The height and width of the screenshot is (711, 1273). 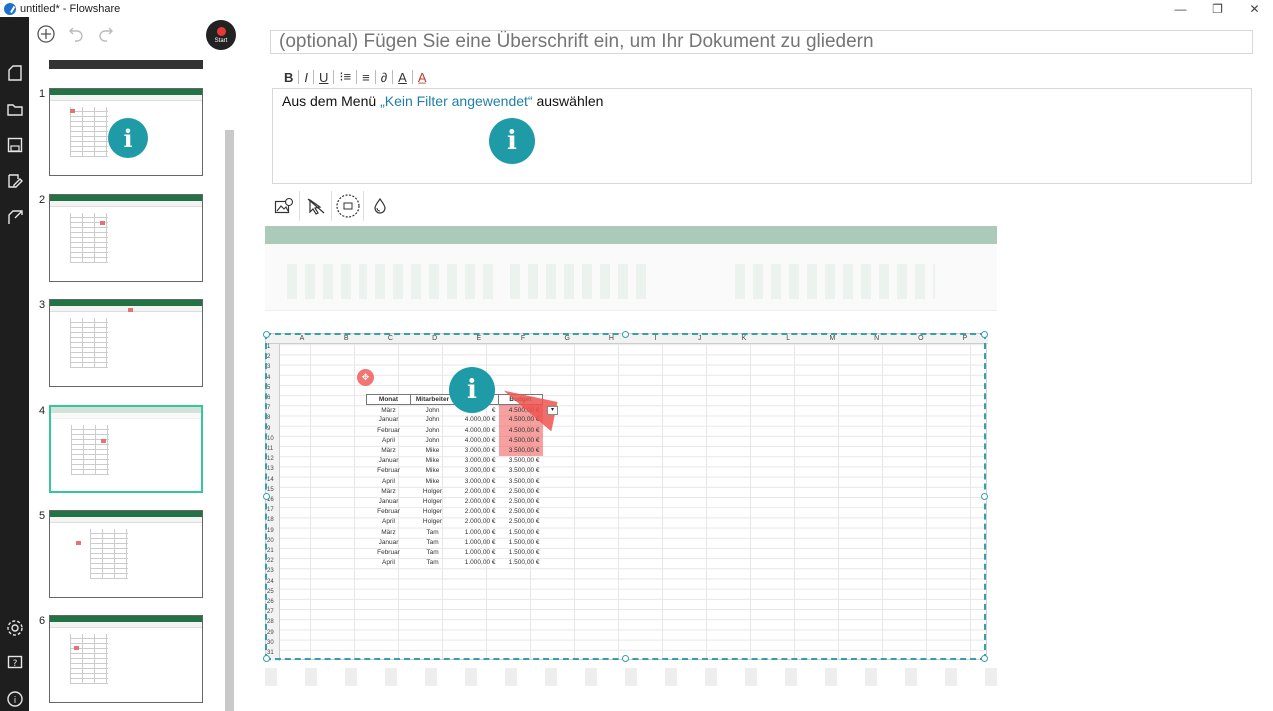 What do you see at coordinates (365, 377) in the screenshot?
I see `move-icon: ✥` at bounding box center [365, 377].